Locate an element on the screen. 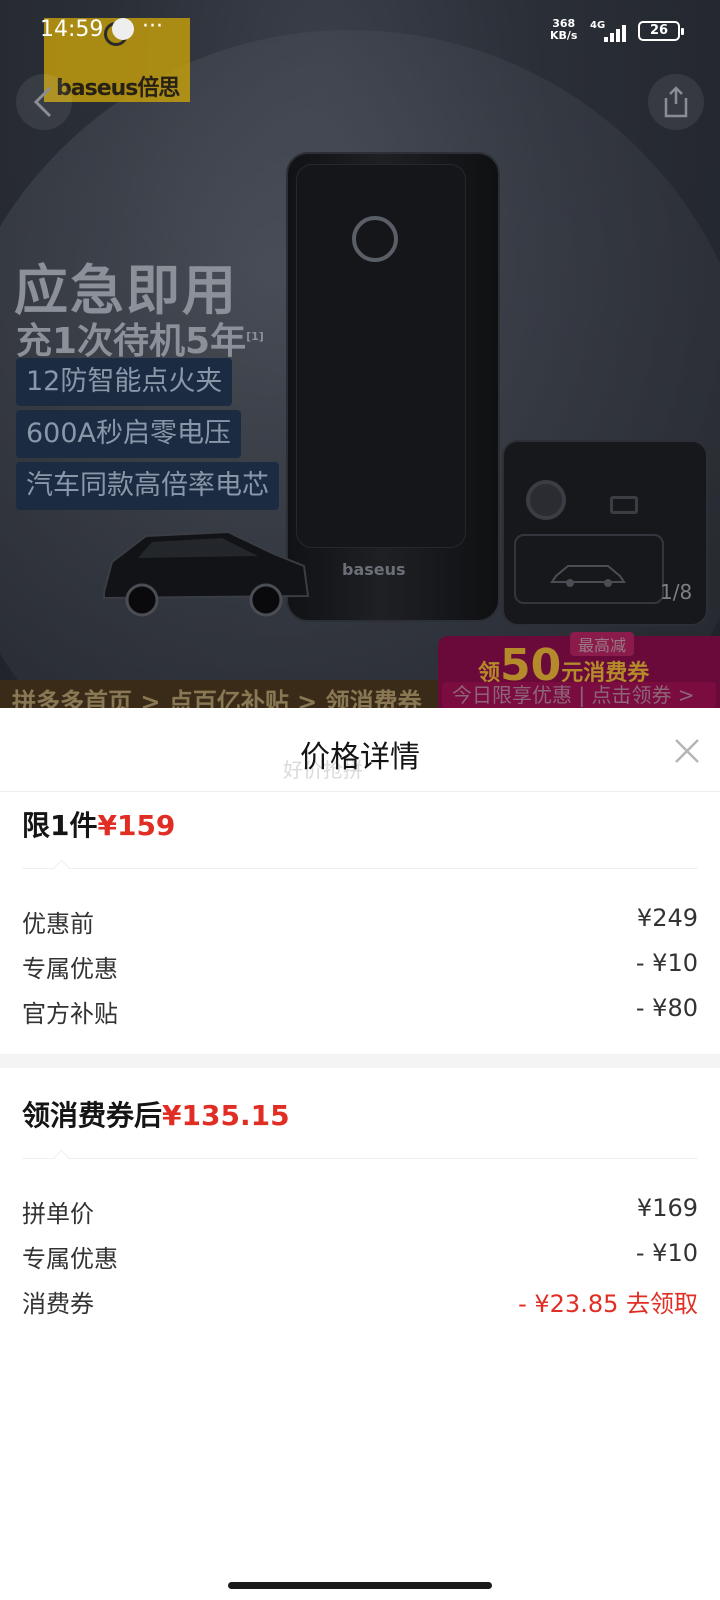 The height and width of the screenshot is (1600, 720). device-brand-text: baseus is located at coordinates (374, 569).